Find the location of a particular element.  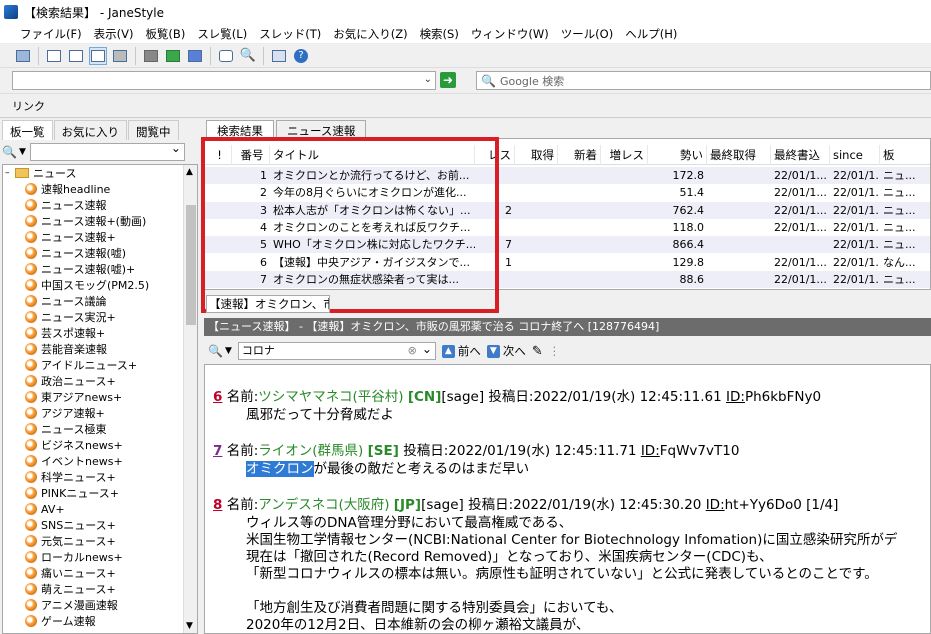

layout-3-icon is located at coordinates (98, 55).